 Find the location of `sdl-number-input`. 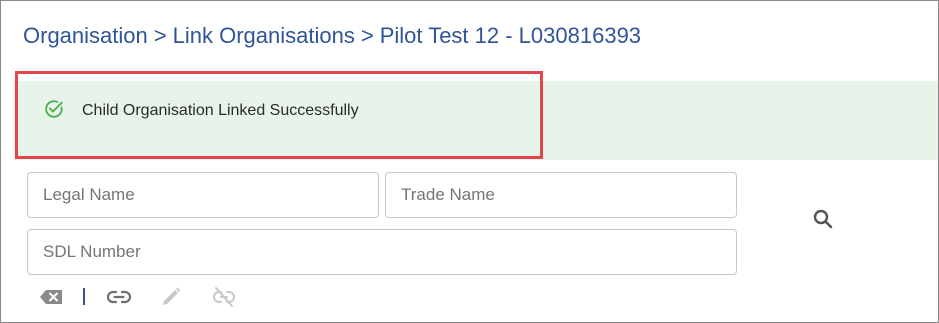

sdl-number-input is located at coordinates (382, 252).